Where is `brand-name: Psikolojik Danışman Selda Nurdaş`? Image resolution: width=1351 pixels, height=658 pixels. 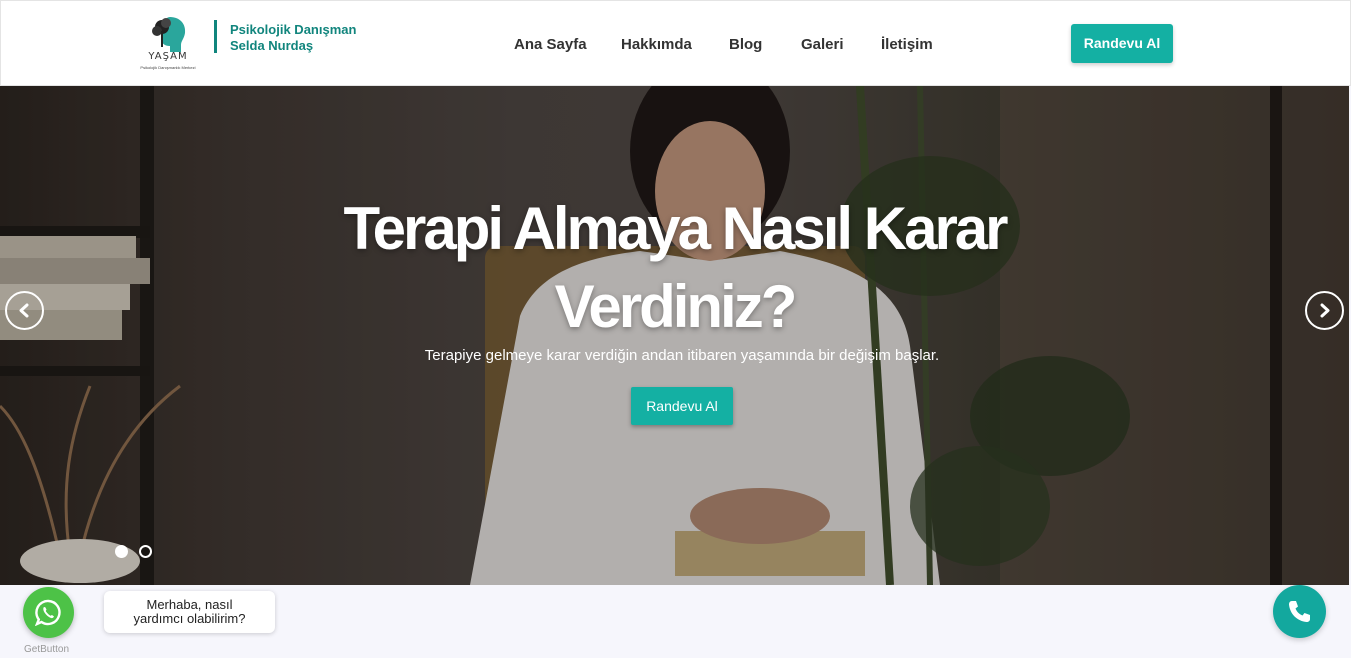
brand-name: Psikolojik Danışman Selda Nurdaş is located at coordinates (293, 38).